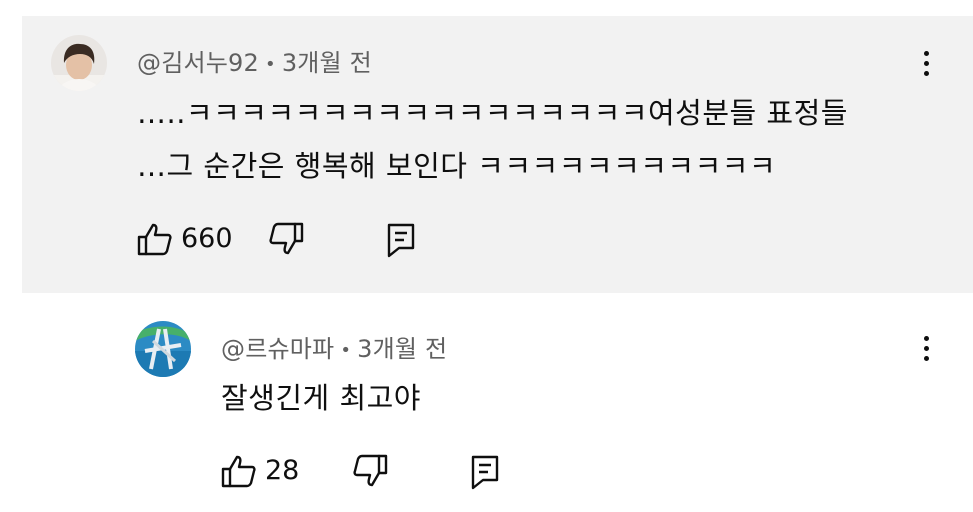 This screenshot has width=973, height=512. What do you see at coordinates (198, 63) in the screenshot?
I see `author-handle: @김서누92` at bounding box center [198, 63].